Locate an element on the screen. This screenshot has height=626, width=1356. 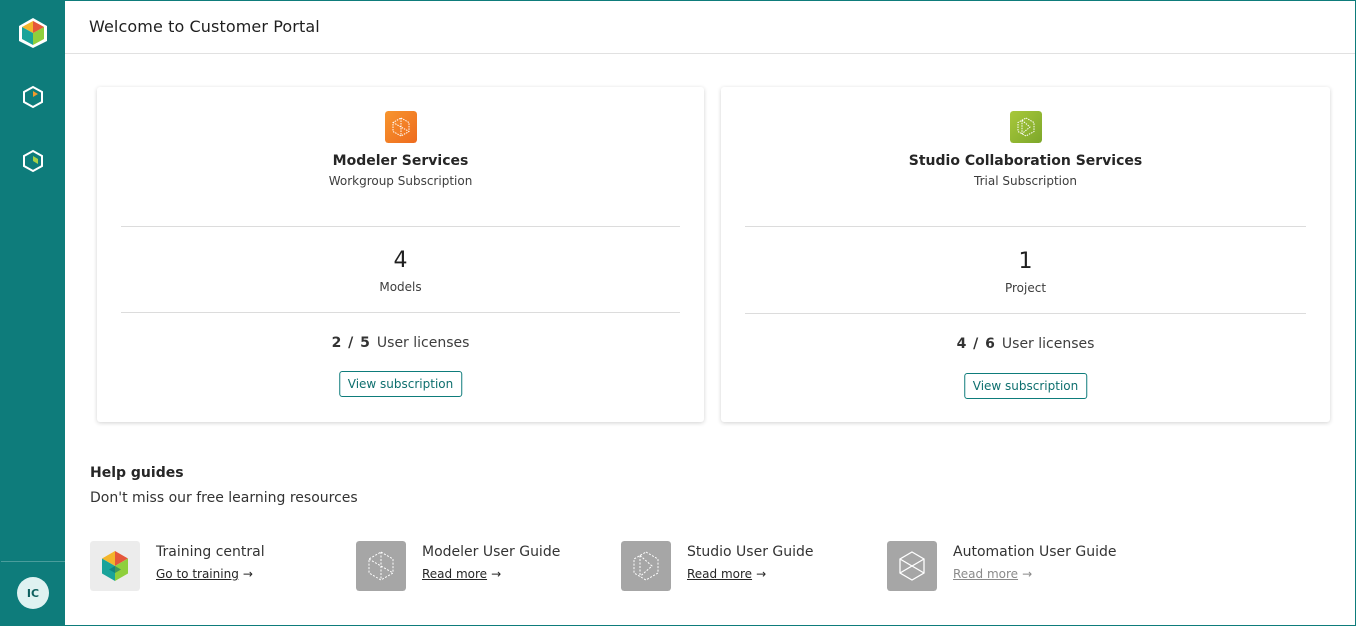
guide-title: Automation User Guide is located at coordinates (1035, 552).